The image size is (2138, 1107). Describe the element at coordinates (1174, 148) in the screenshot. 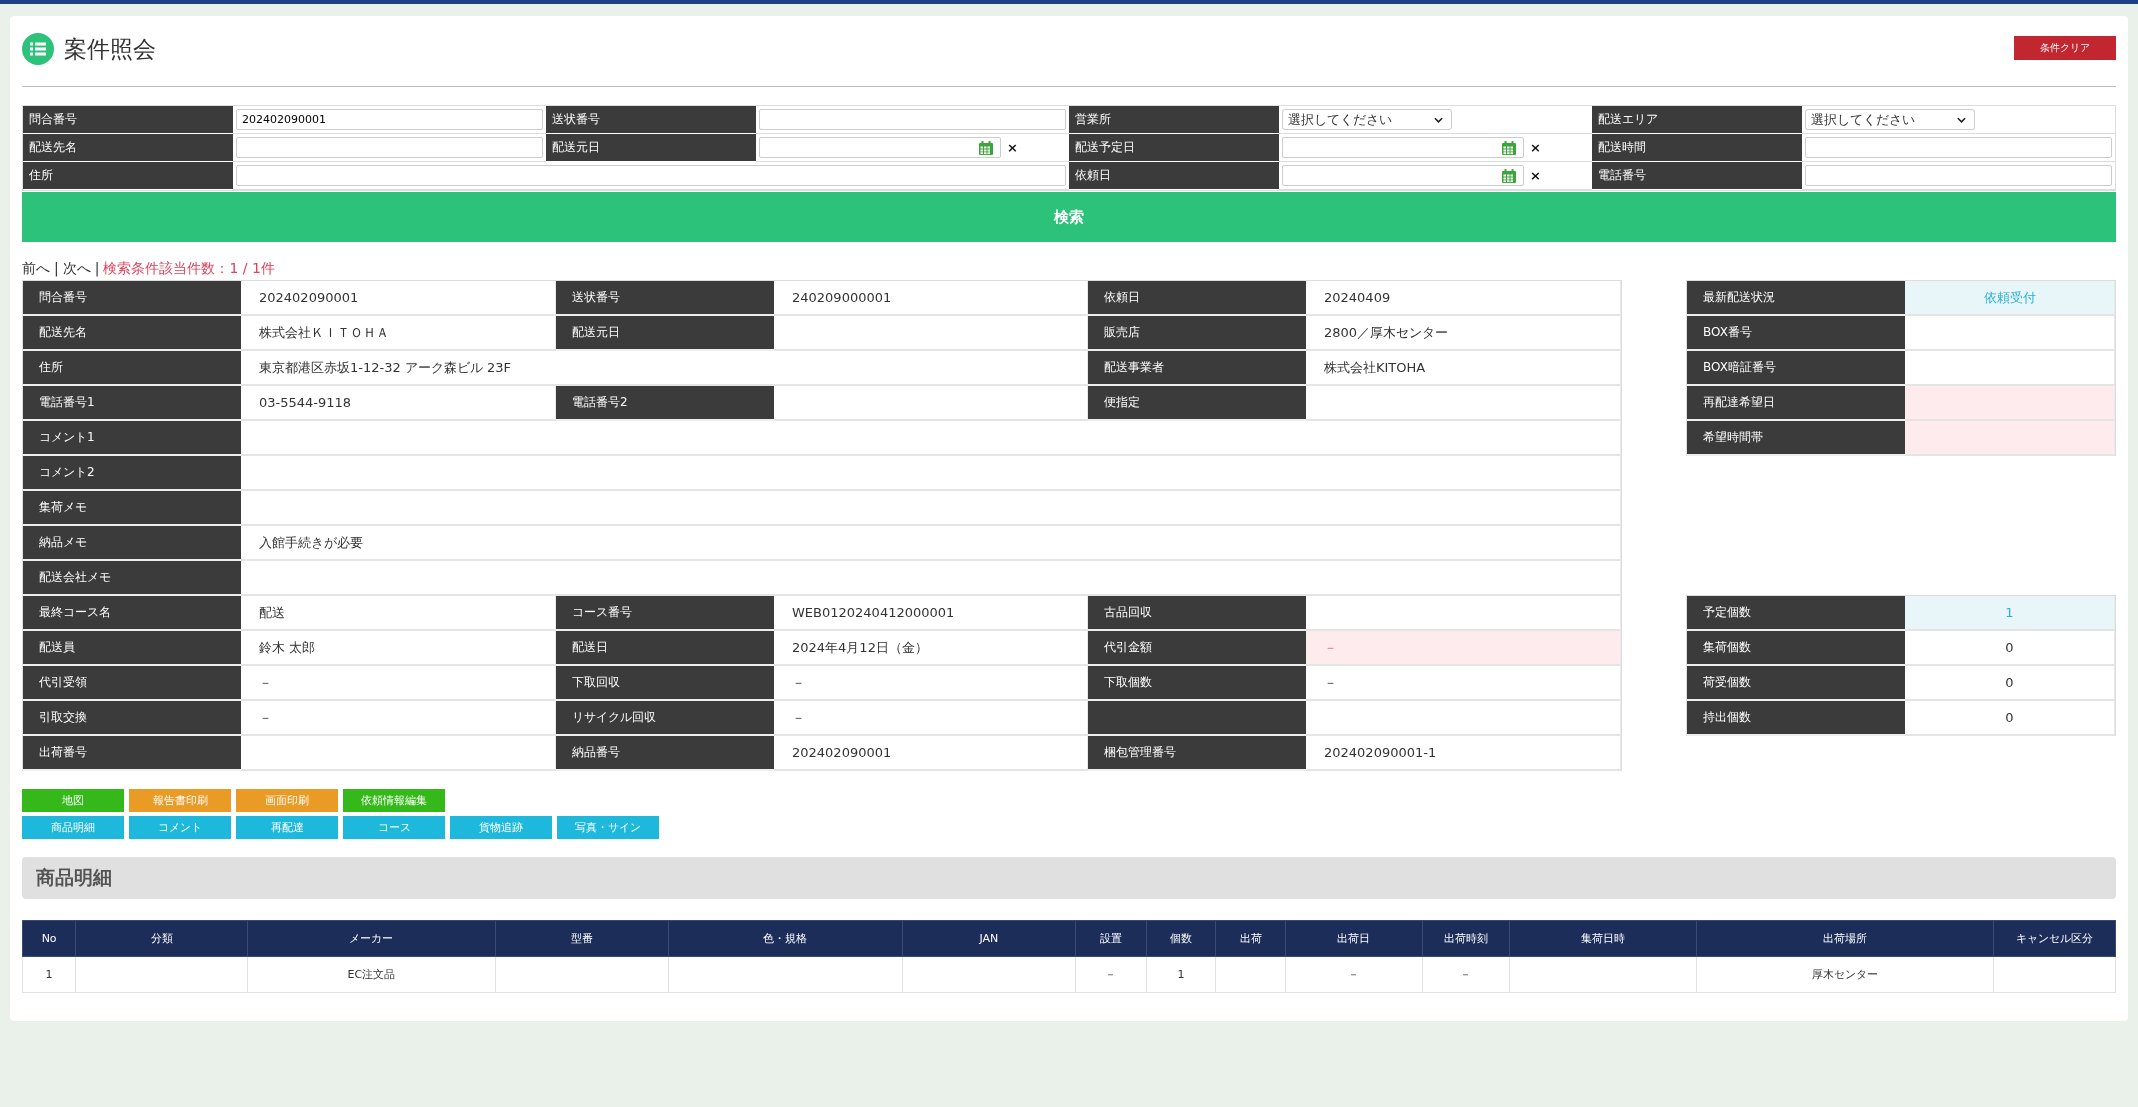

I see `field-label: 配送予定日` at that location.